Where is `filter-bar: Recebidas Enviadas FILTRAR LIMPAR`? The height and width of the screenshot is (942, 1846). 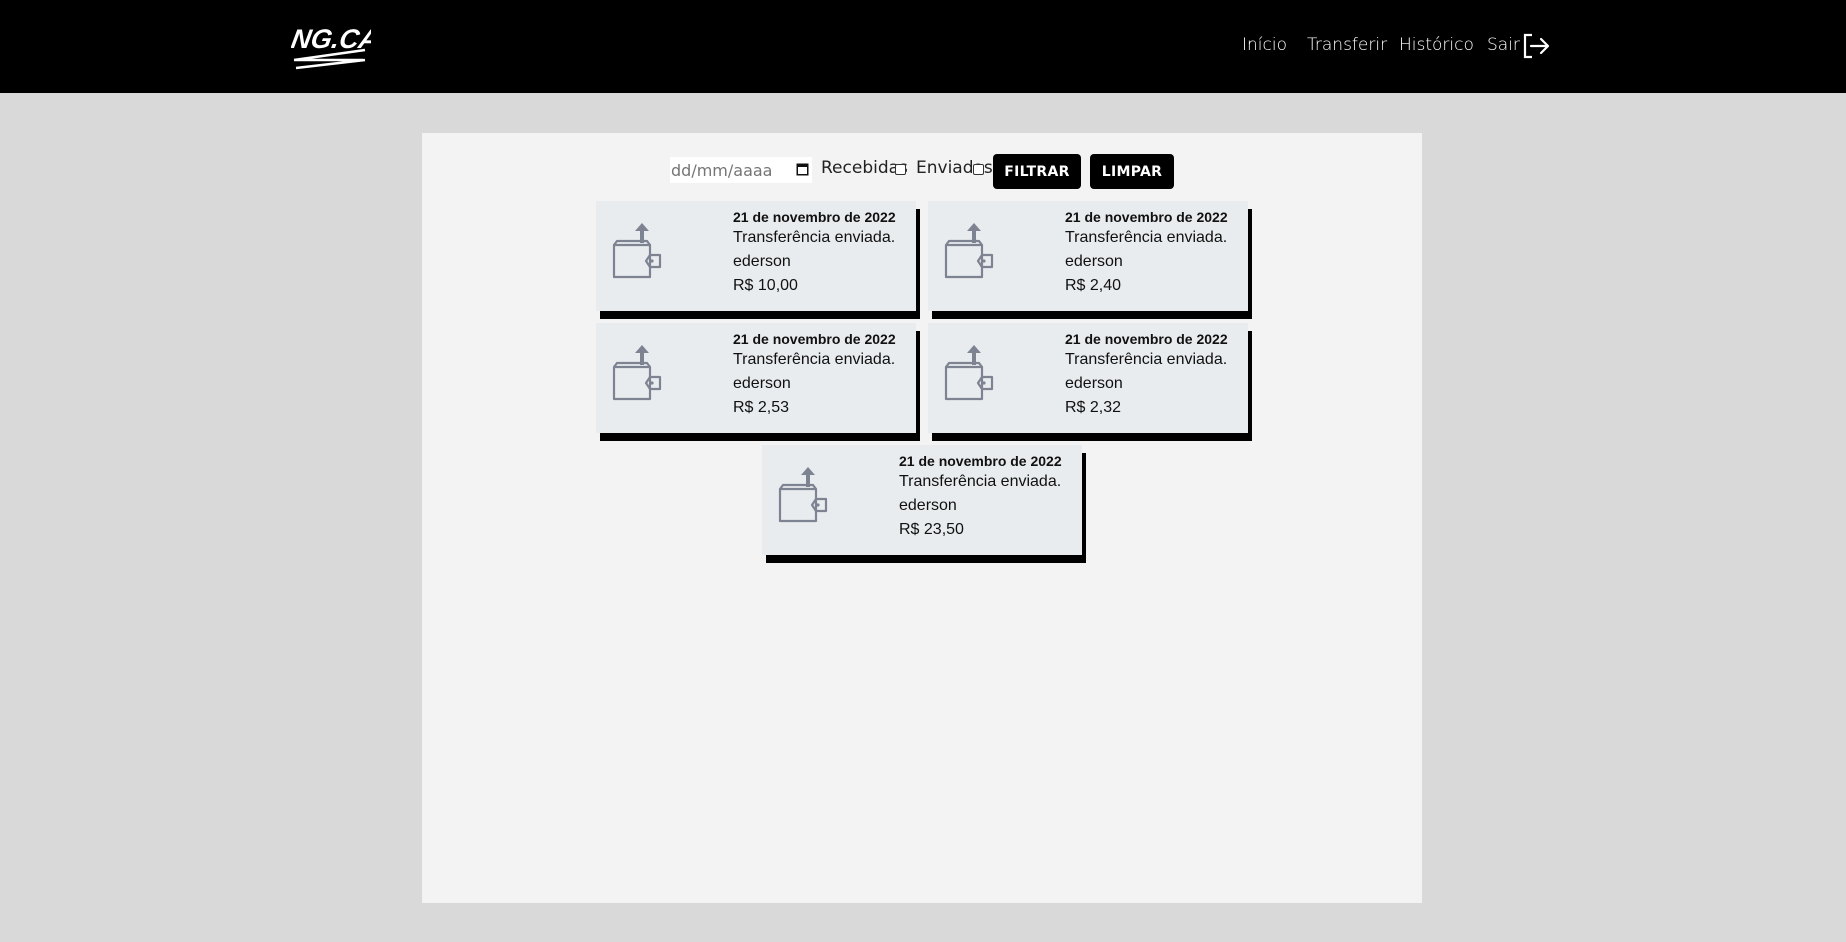
filter-bar: Recebidas Enviadas FILTRAR LIMPAR is located at coordinates (930, 171).